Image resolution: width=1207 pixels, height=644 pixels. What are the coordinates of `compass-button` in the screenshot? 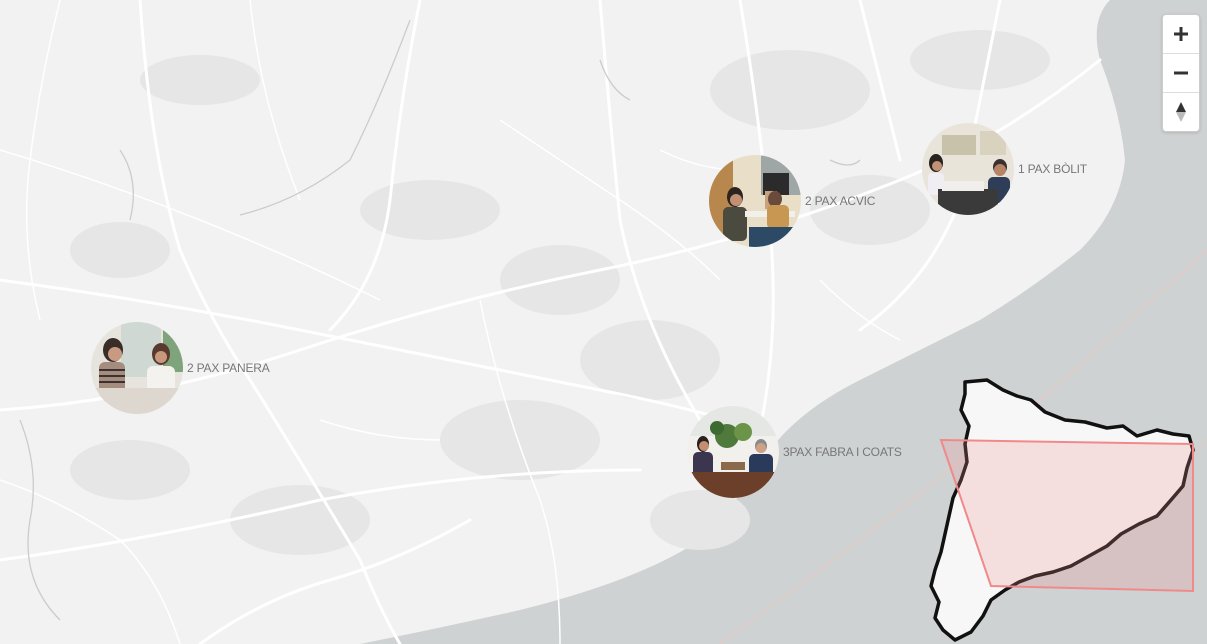 It's located at (1181, 112).